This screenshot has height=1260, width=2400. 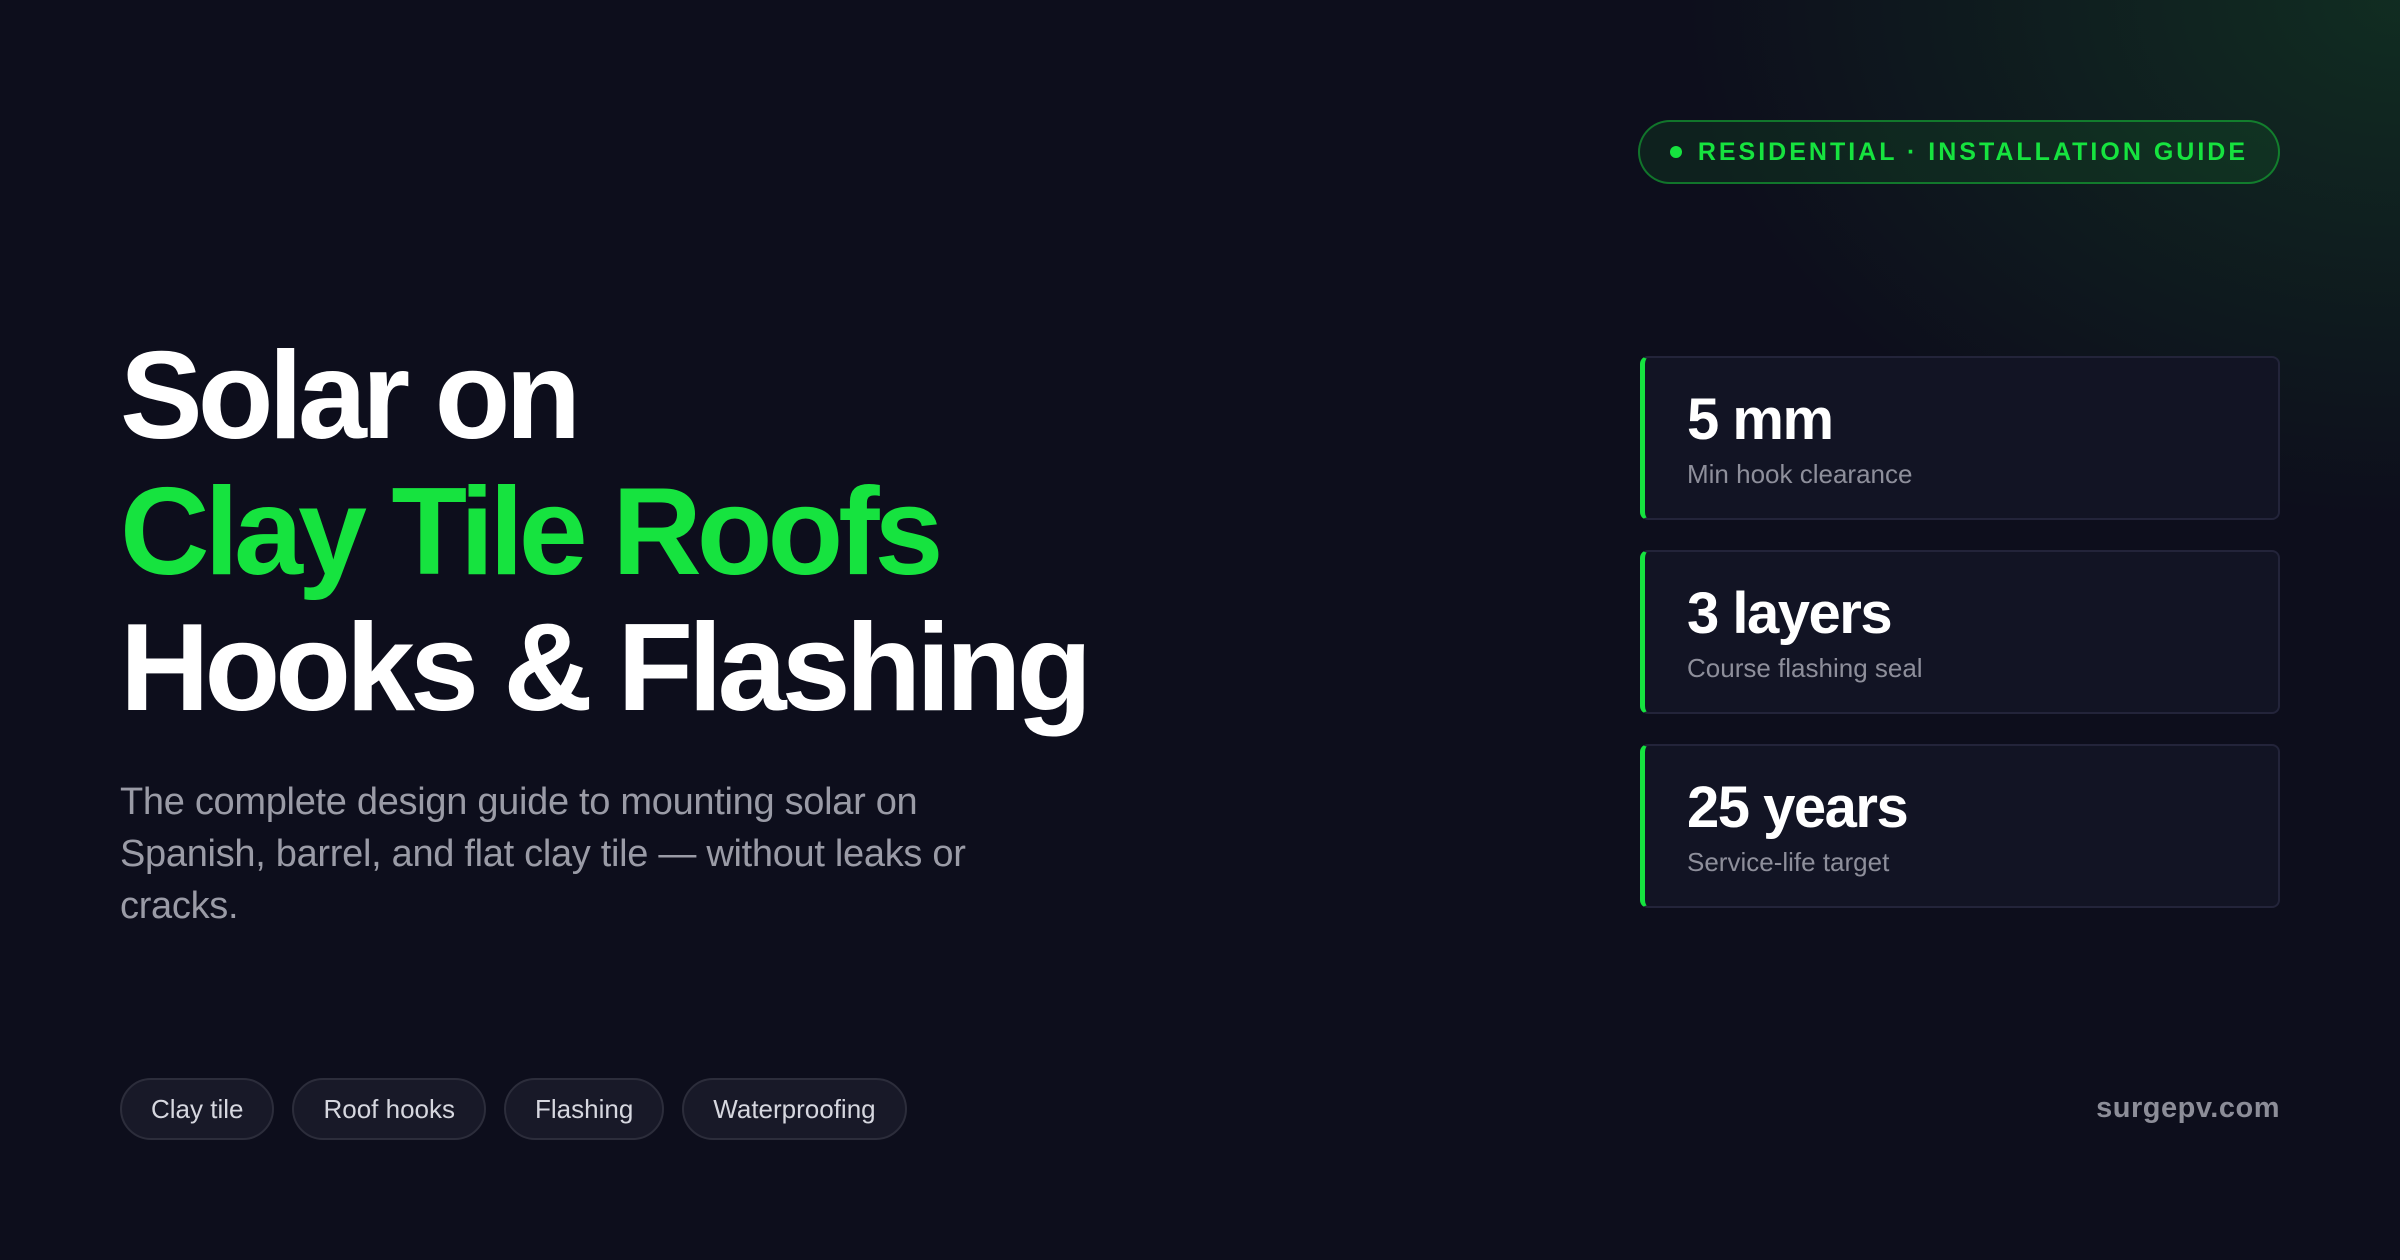 I want to click on badge-label: RESIDENTIAL · INSTALLATION GUIDE, so click(x=1972, y=151).